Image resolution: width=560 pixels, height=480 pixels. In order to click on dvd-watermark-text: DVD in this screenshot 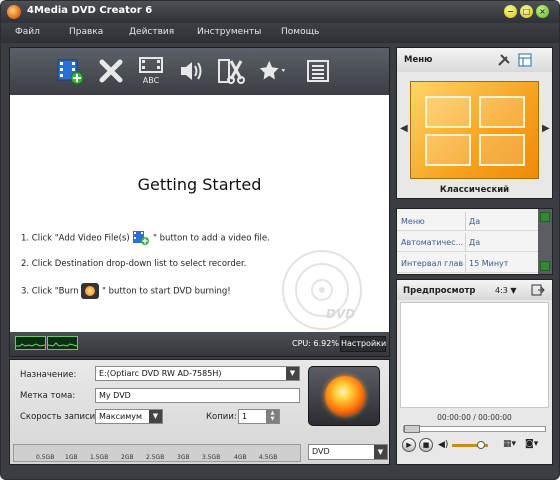, I will do `click(340, 314)`.